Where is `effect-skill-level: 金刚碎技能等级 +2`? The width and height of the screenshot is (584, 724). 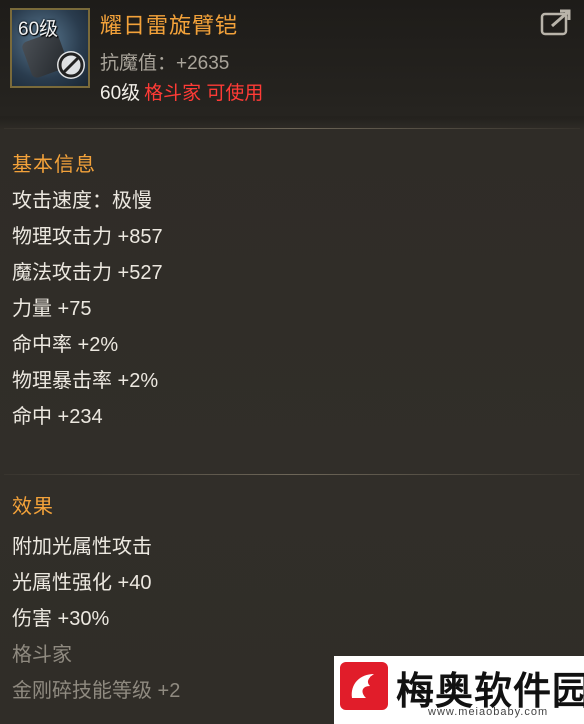 effect-skill-level: 金刚碎技能等级 +2 is located at coordinates (96, 691).